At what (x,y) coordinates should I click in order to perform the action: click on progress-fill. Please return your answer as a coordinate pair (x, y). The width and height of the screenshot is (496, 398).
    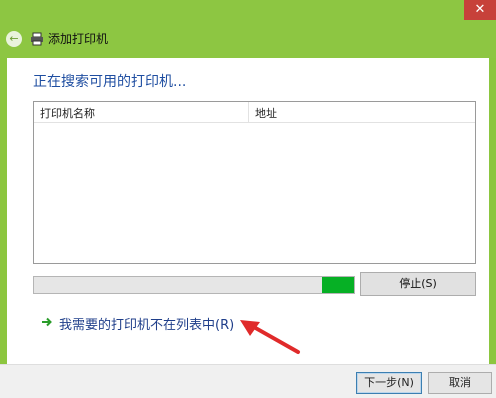
    Looking at the image, I should click on (338, 285).